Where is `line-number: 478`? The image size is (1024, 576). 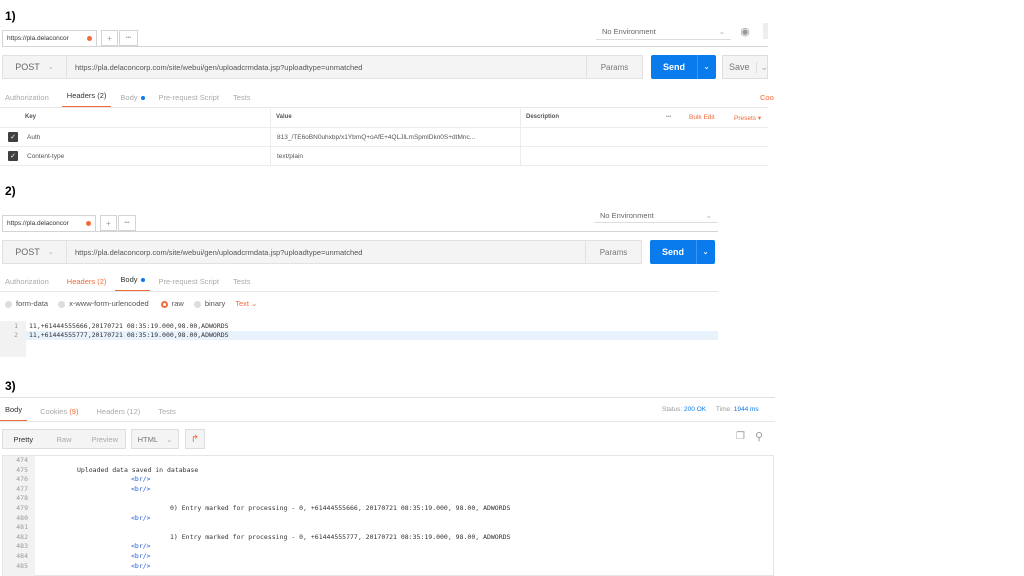
line-number: 478 is located at coordinates (22, 498).